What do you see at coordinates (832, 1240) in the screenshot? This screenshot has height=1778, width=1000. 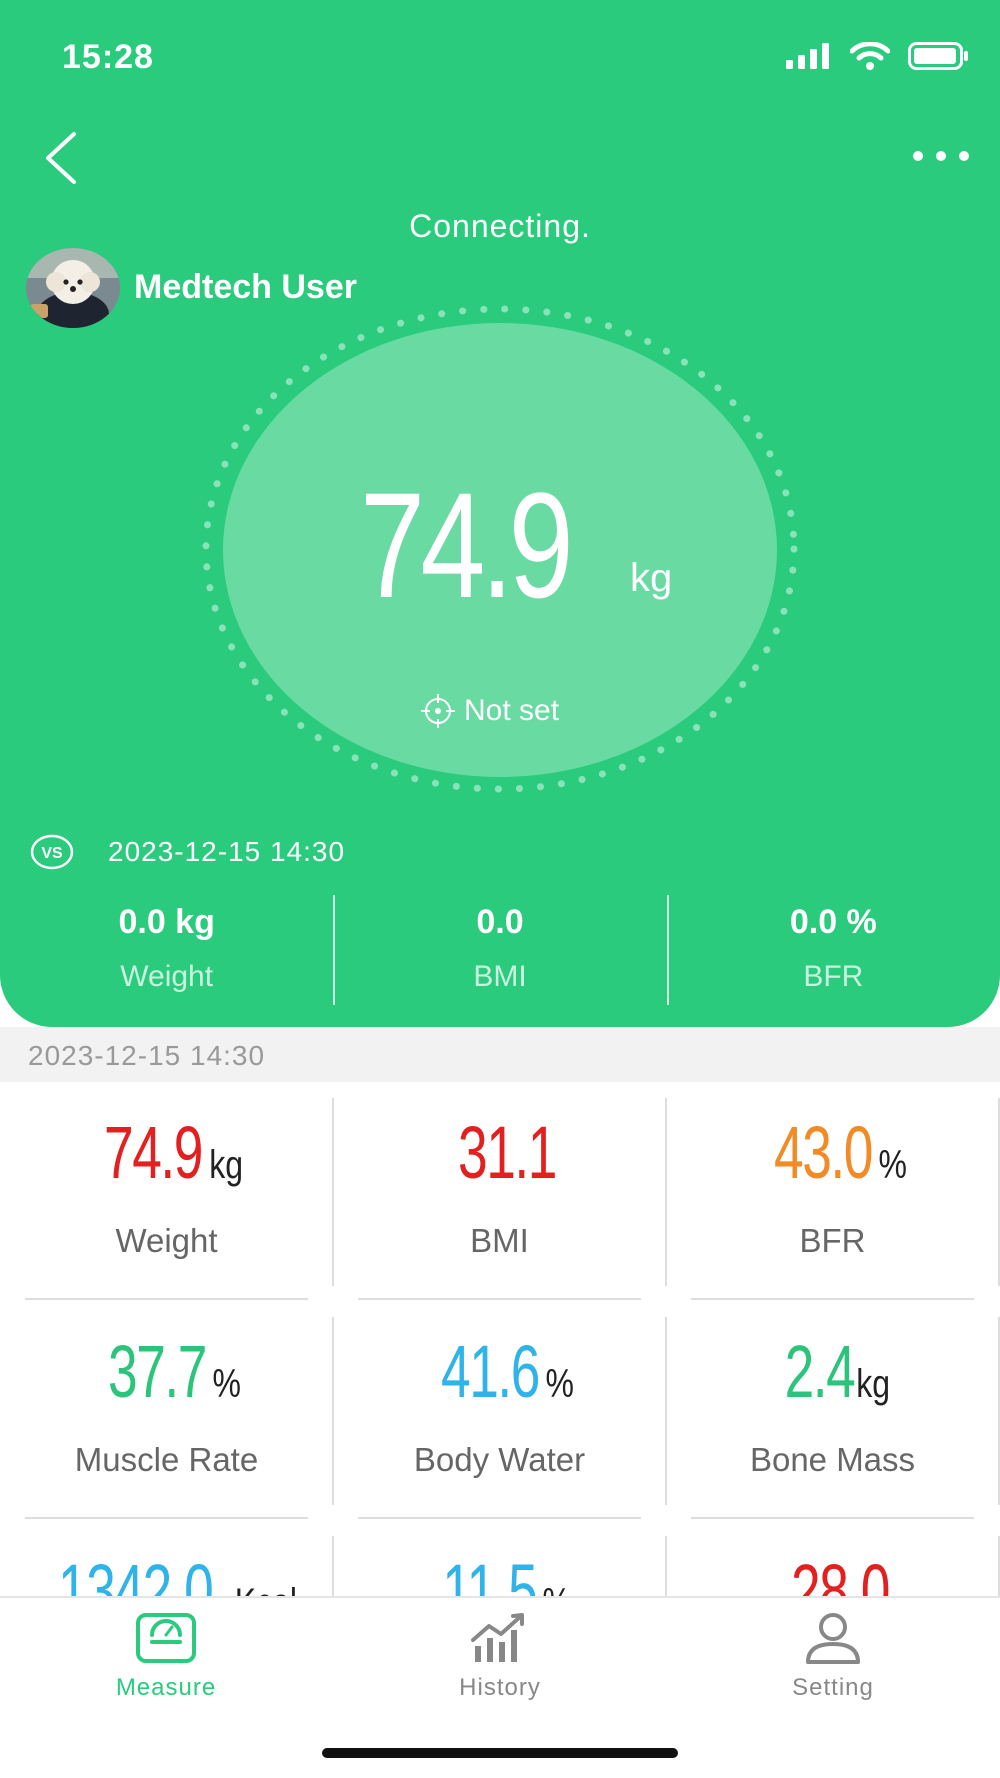 I see `metric-label: BFR` at bounding box center [832, 1240].